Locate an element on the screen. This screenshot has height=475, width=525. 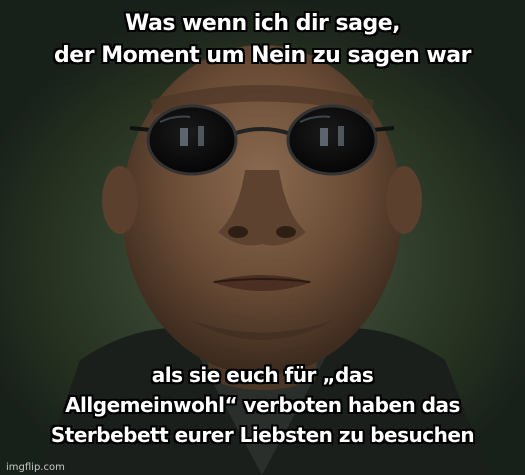
top-caption-line: Was wenn ich dir sage, is located at coordinates (262, 23).